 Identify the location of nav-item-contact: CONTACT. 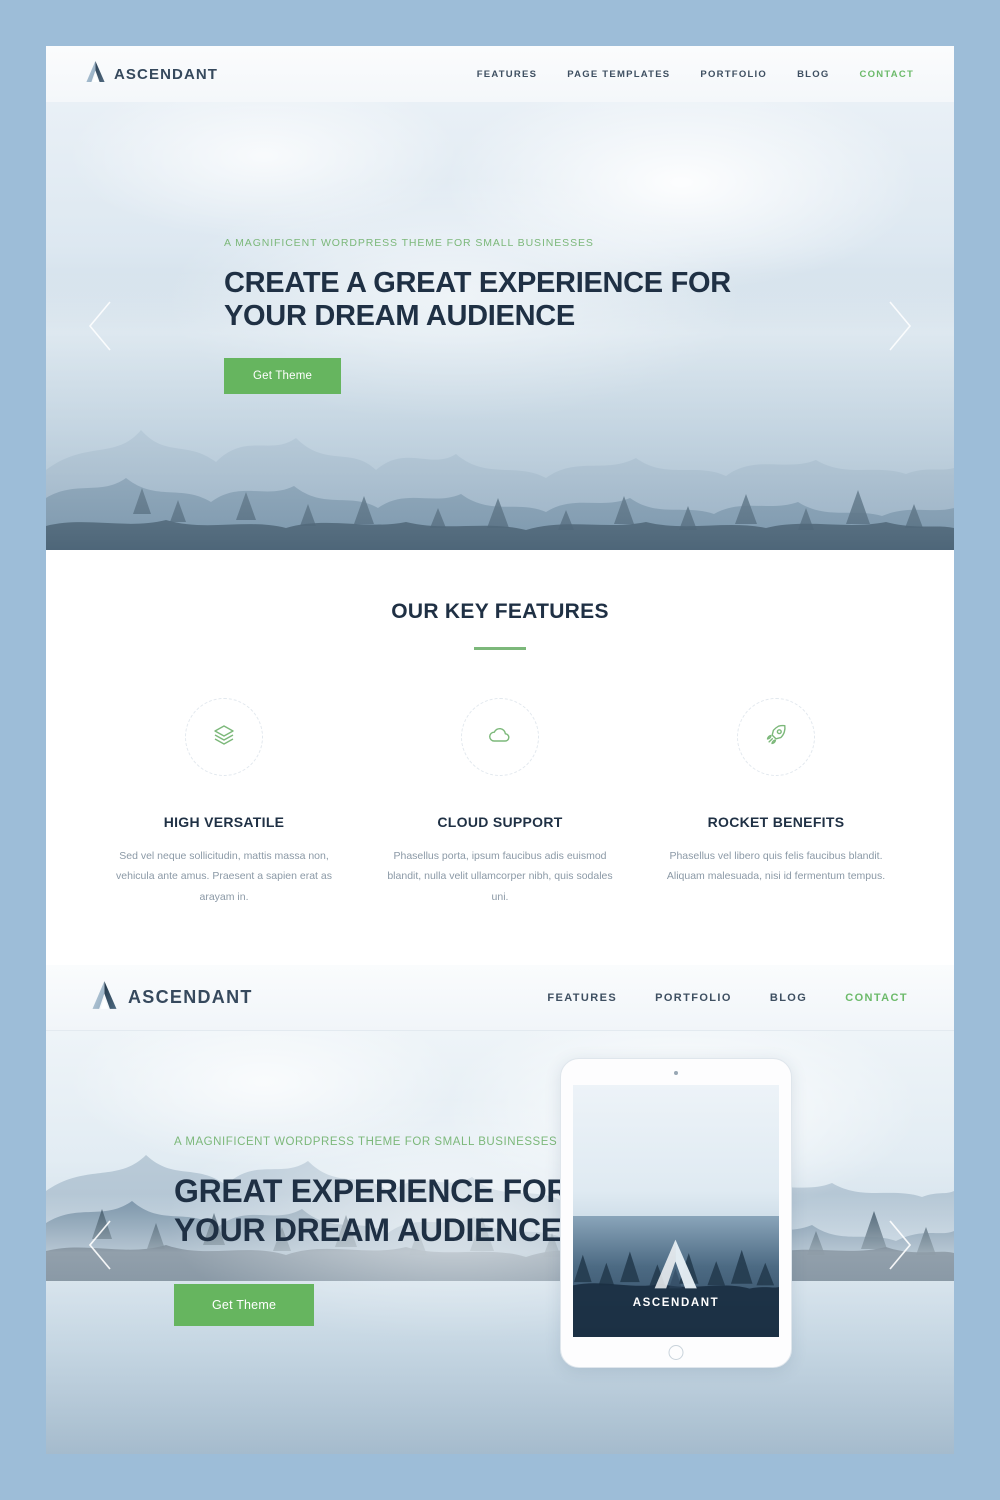
(887, 74).